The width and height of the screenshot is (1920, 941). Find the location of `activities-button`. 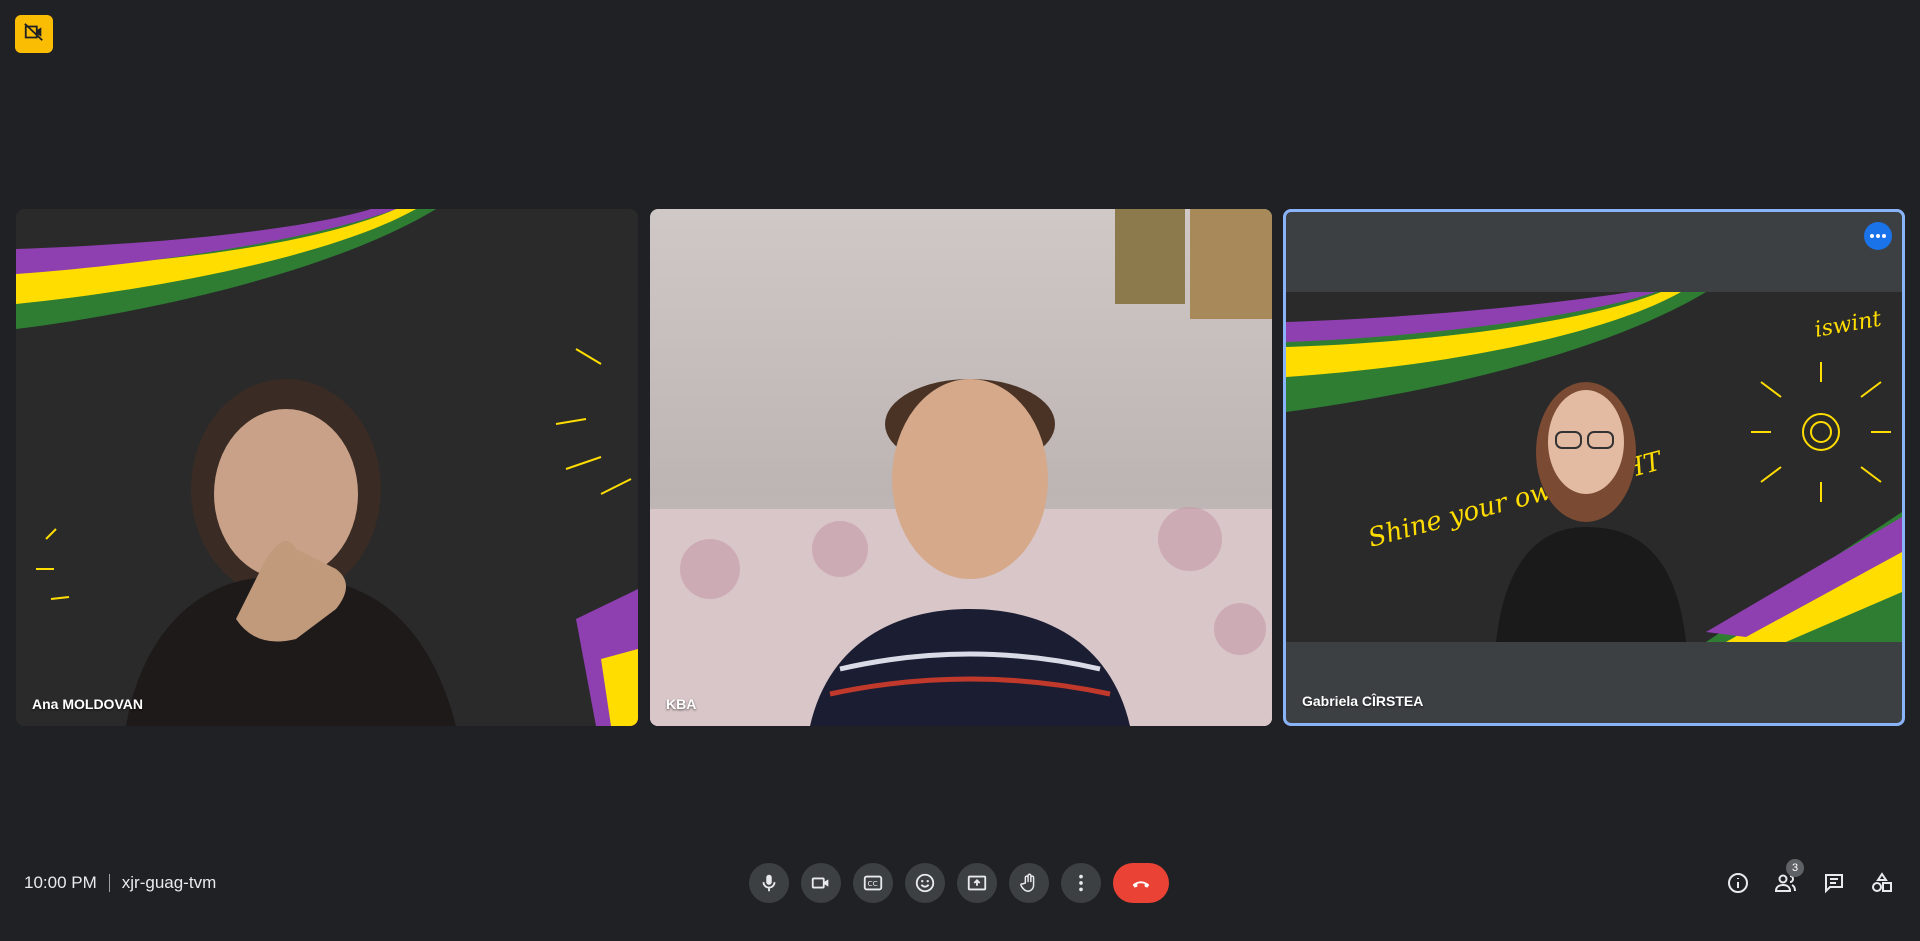

activities-button is located at coordinates (1882, 883).